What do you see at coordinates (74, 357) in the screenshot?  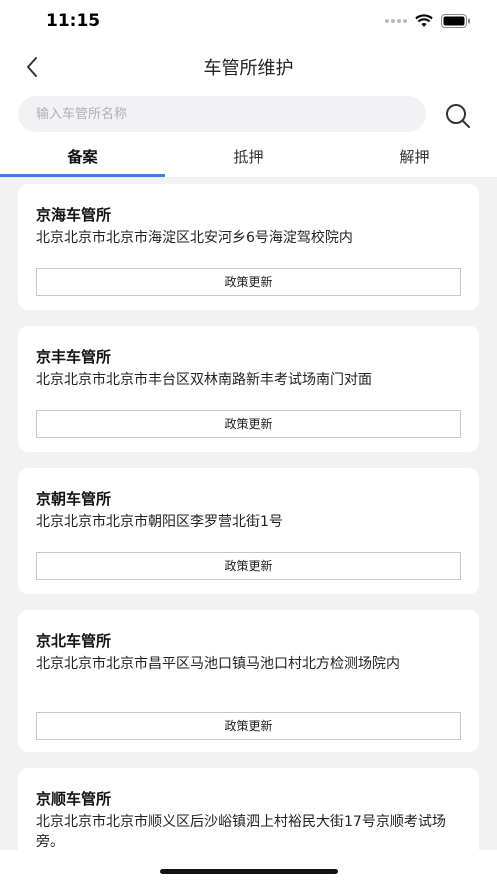 I see `station-name: 京丰车管所` at bounding box center [74, 357].